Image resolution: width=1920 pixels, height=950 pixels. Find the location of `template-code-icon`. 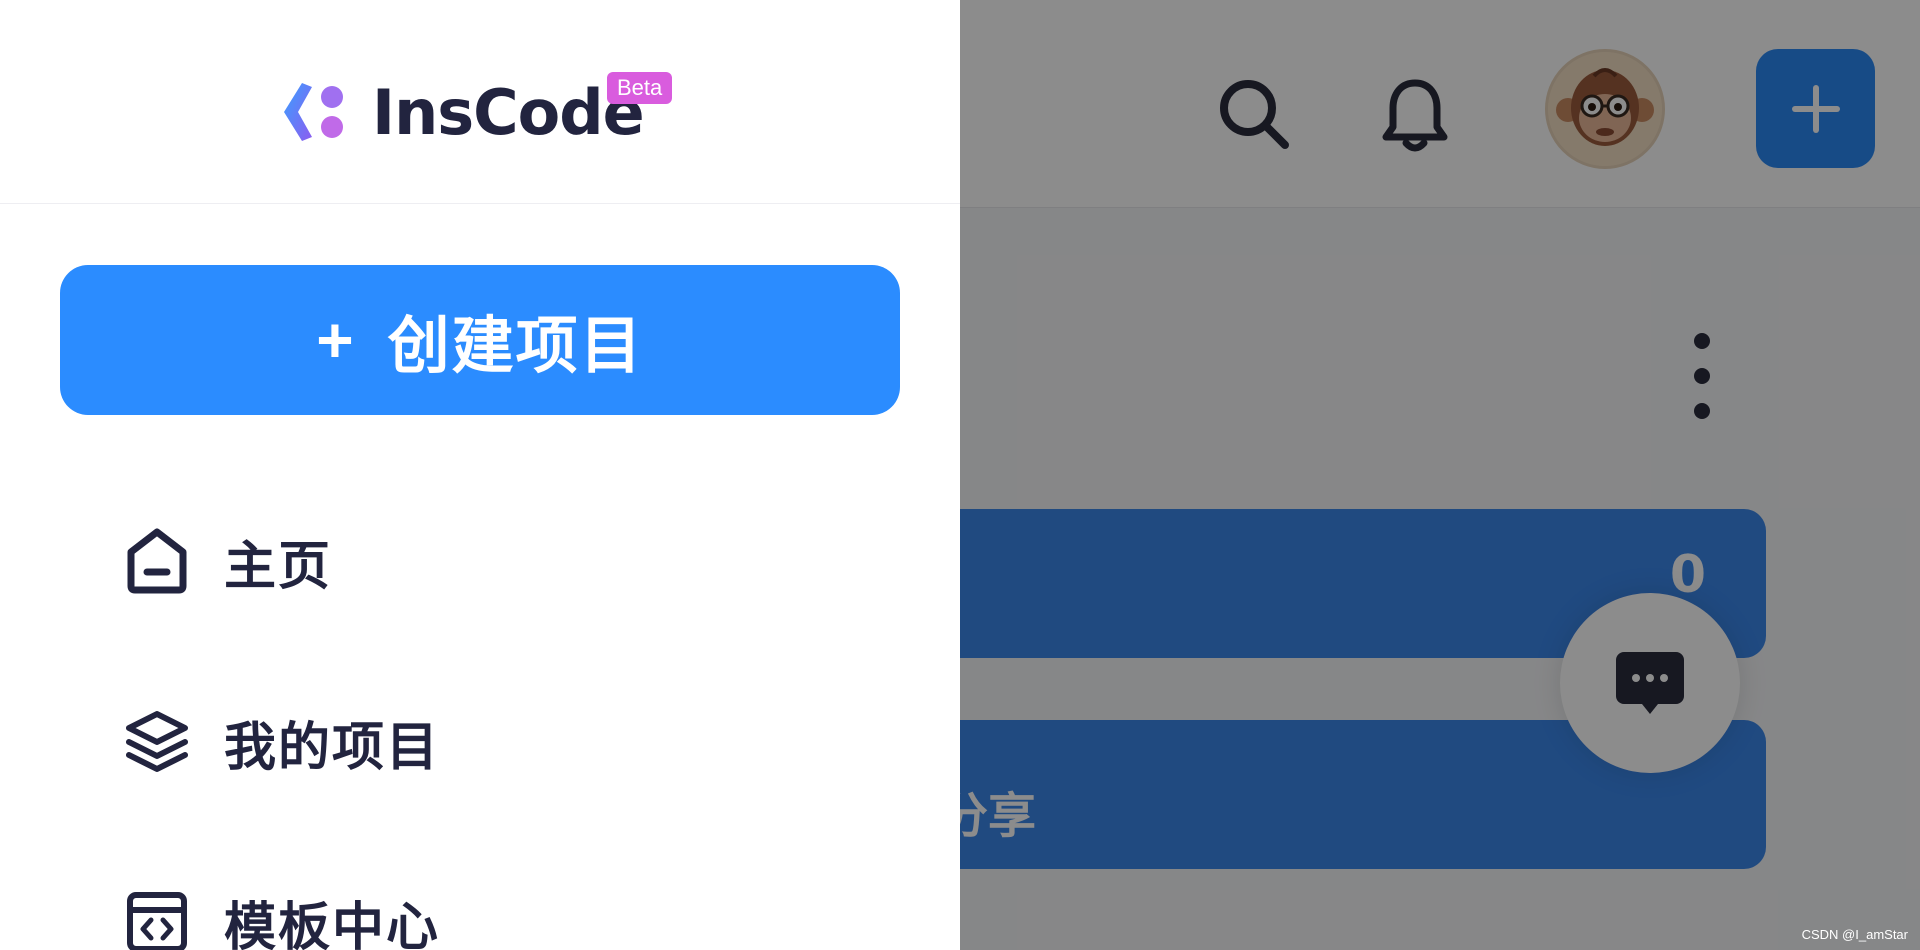

template-code-icon is located at coordinates (157, 918).